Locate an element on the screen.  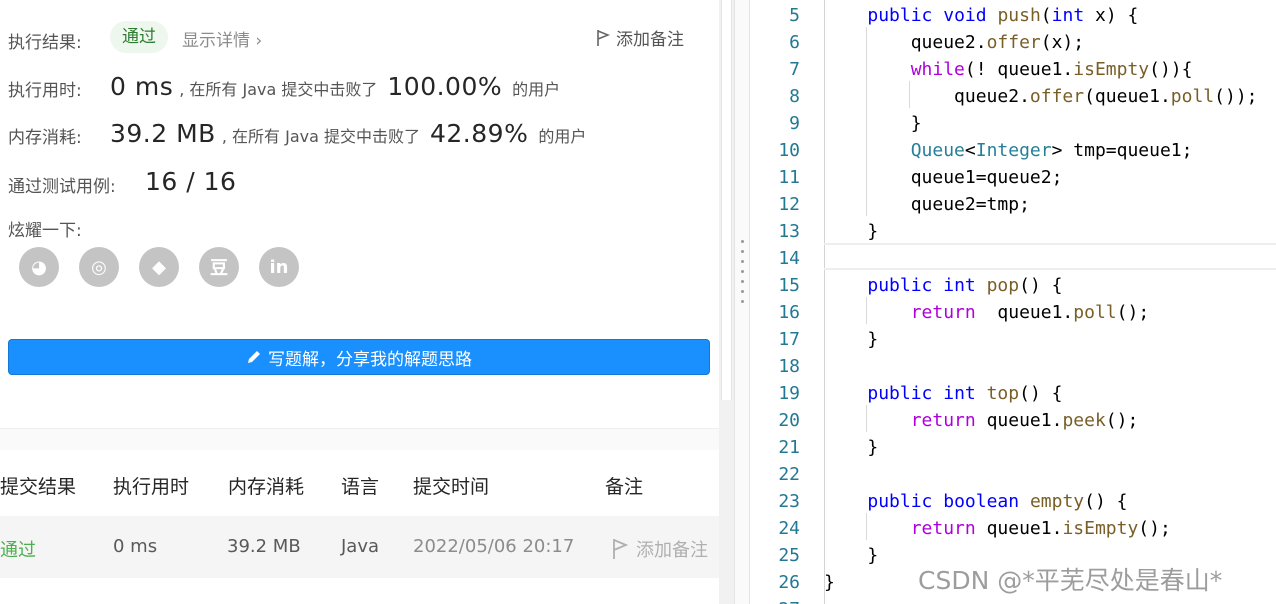
time-tail: 的用户 is located at coordinates (536, 89).